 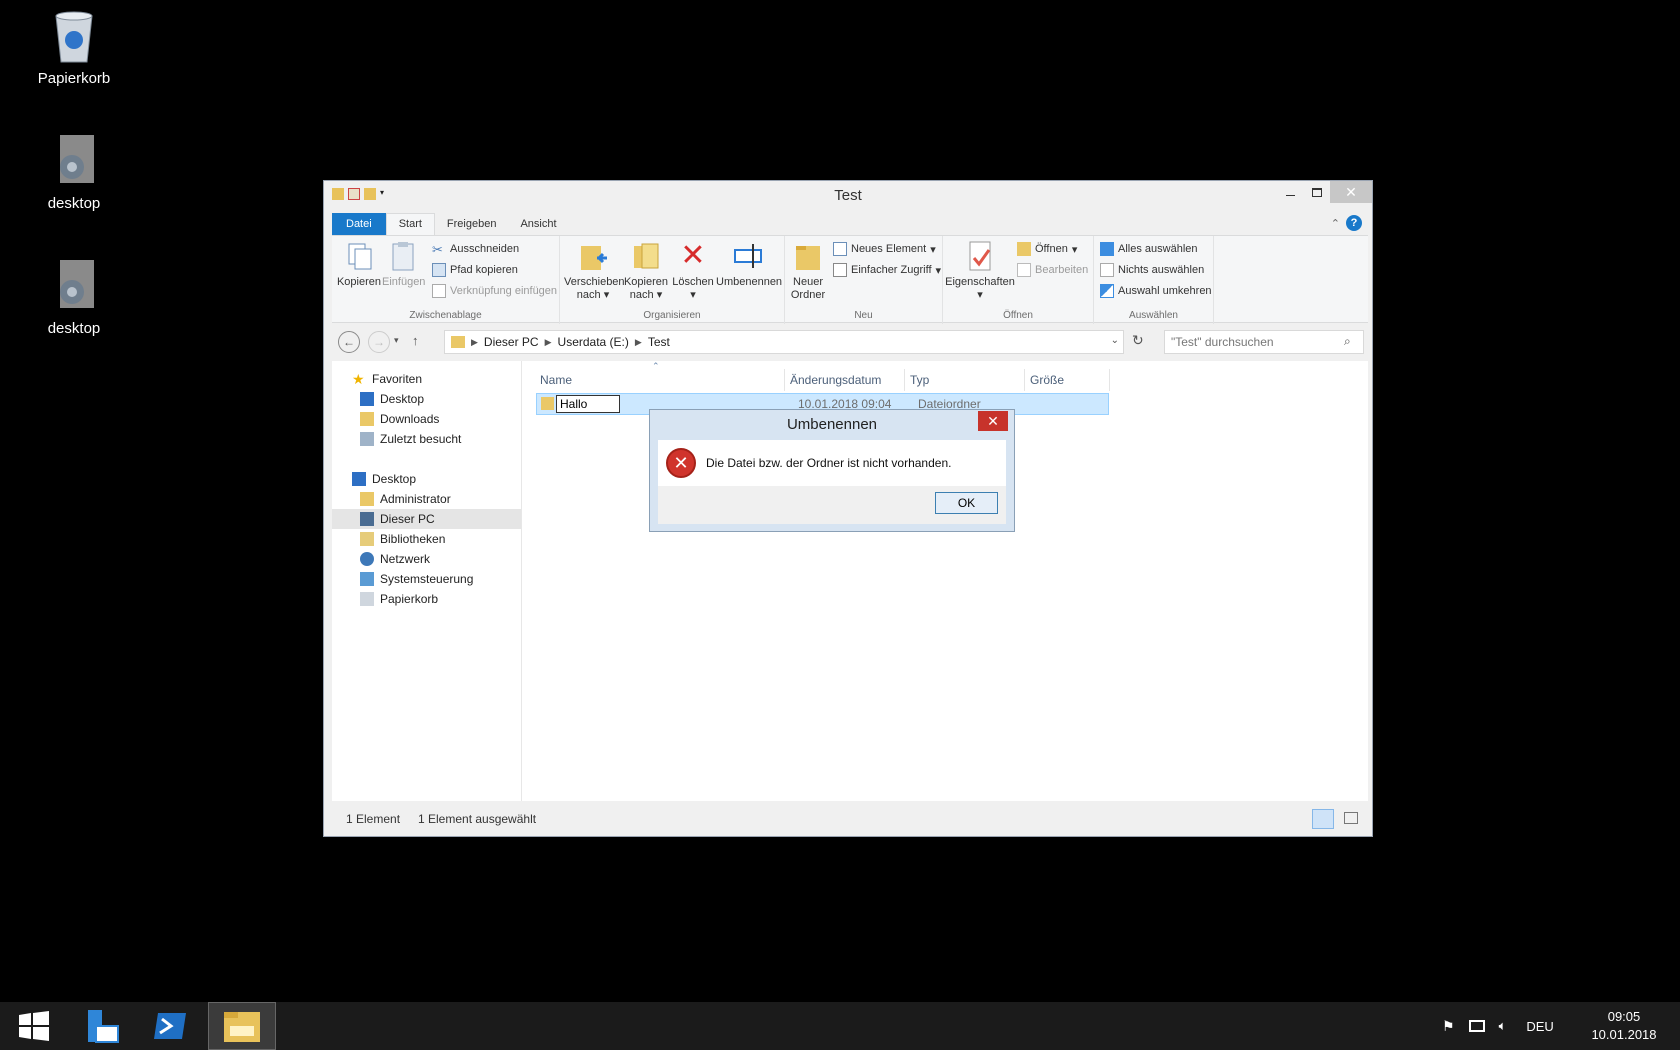 I want to click on tab-view: Ansicht, so click(x=538, y=224).